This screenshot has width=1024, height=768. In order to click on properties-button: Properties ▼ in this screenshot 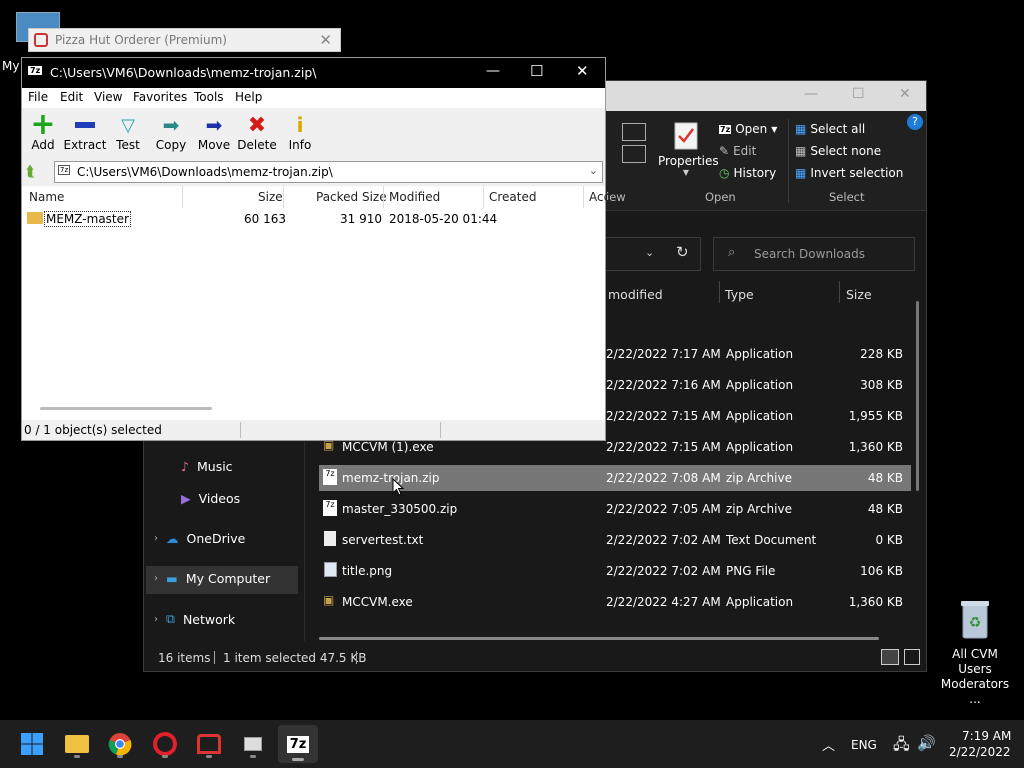, I will do `click(688, 149)`.